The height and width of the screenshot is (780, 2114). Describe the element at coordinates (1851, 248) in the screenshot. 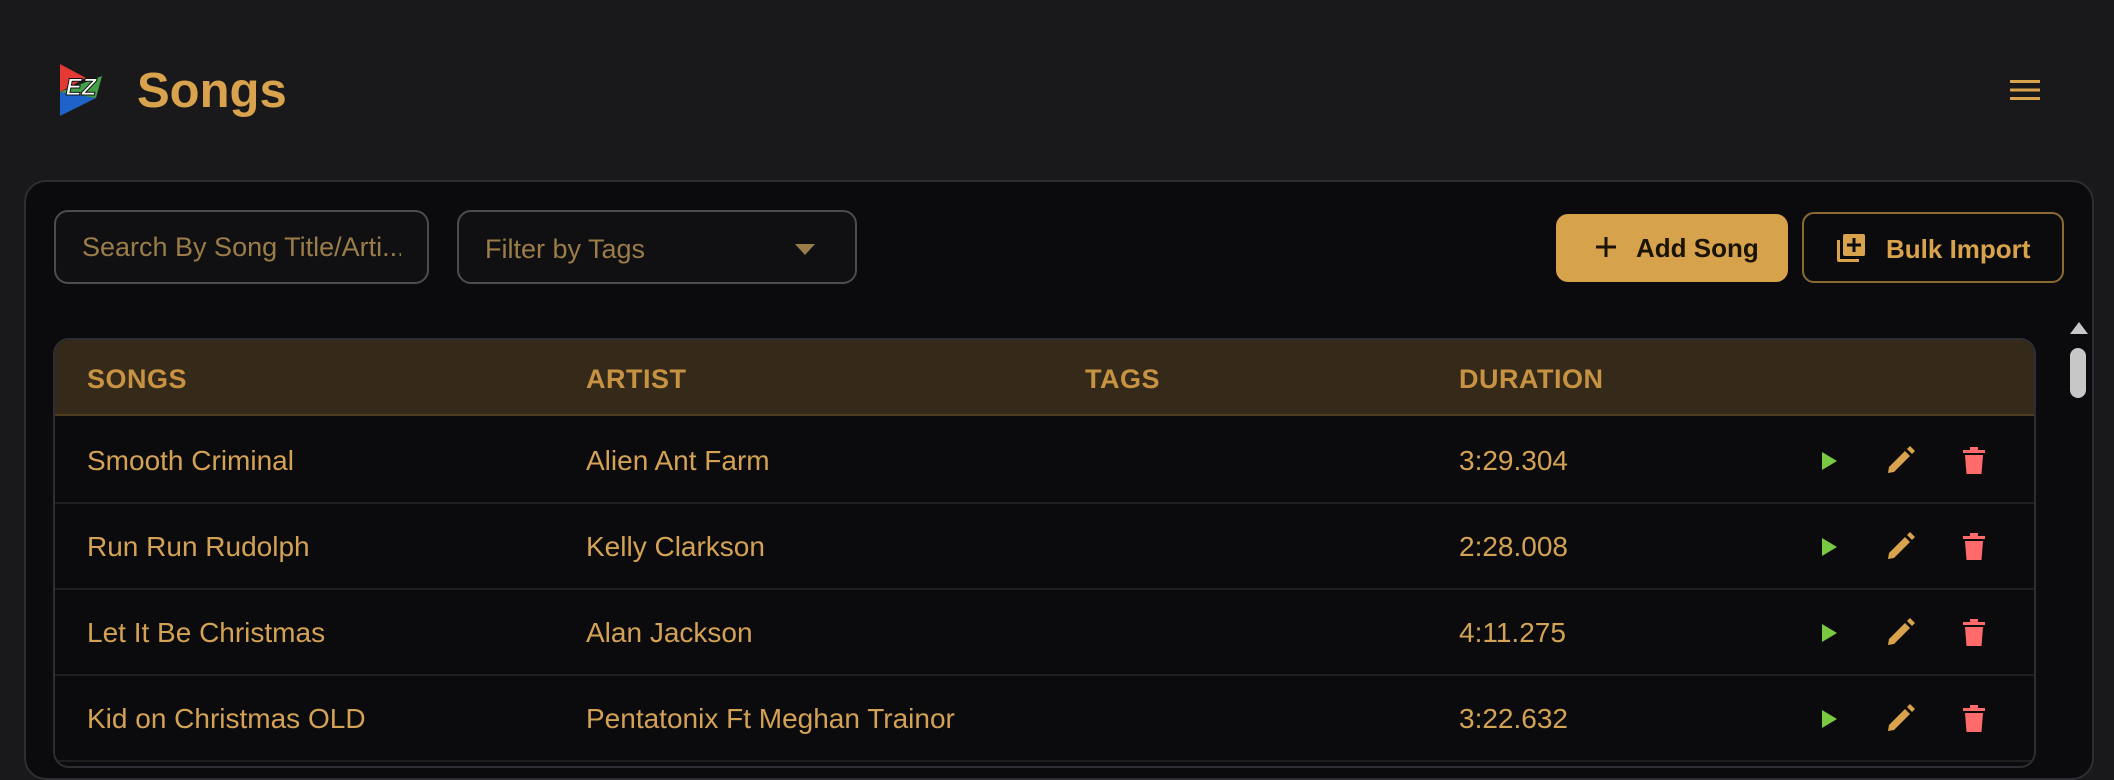

I see `library-add-icon` at that location.